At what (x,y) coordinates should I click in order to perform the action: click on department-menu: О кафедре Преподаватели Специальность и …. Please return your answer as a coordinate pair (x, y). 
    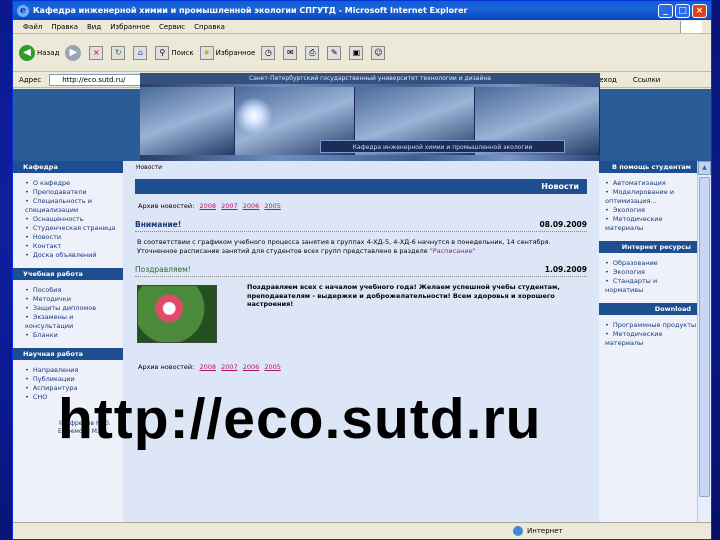
    Looking at the image, I should click on (68, 220).